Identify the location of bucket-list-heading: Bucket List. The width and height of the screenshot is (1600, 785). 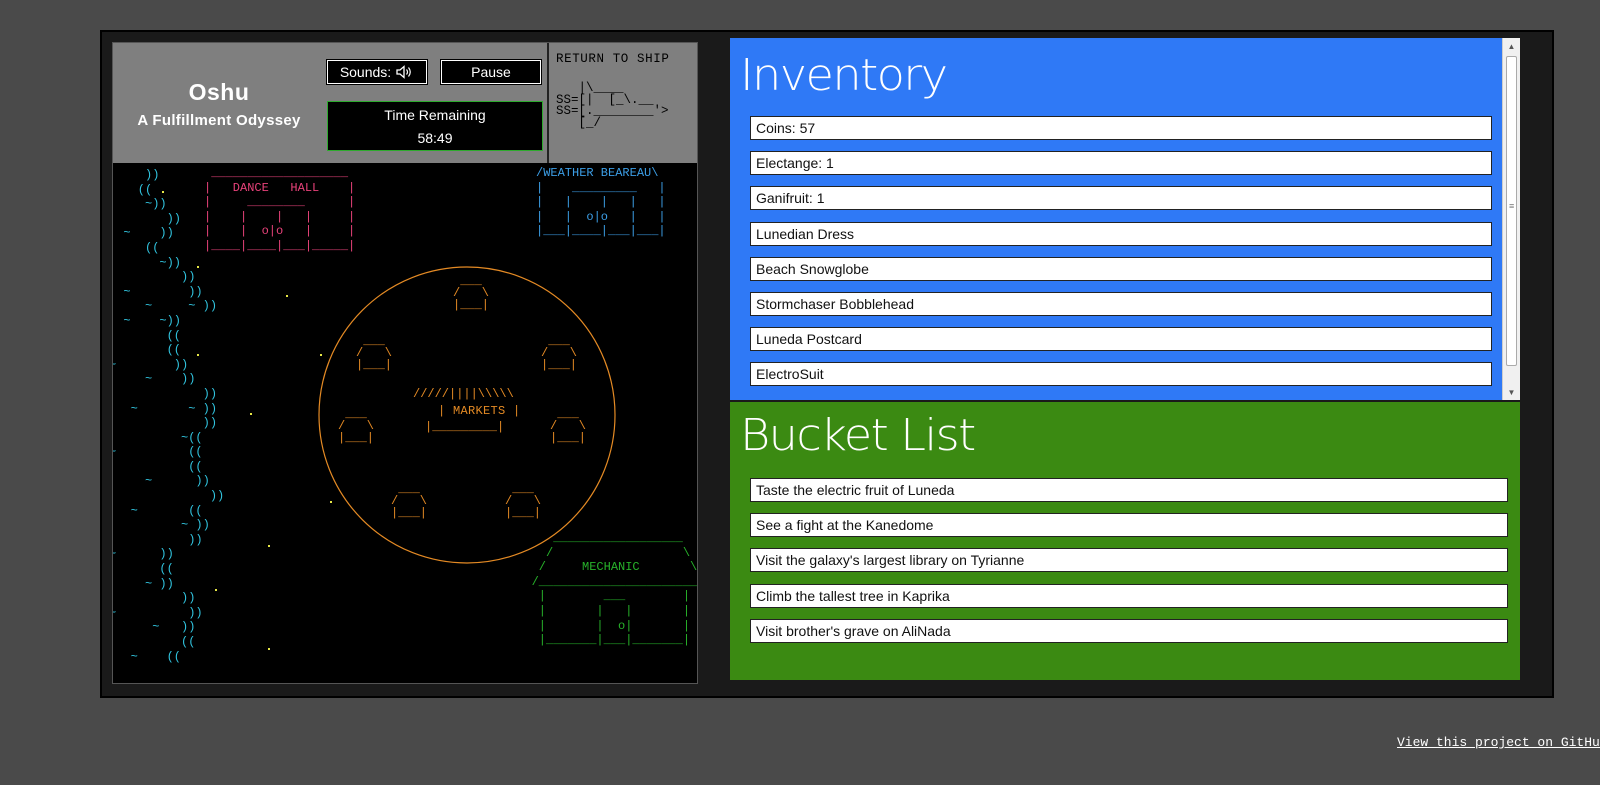
(858, 435).